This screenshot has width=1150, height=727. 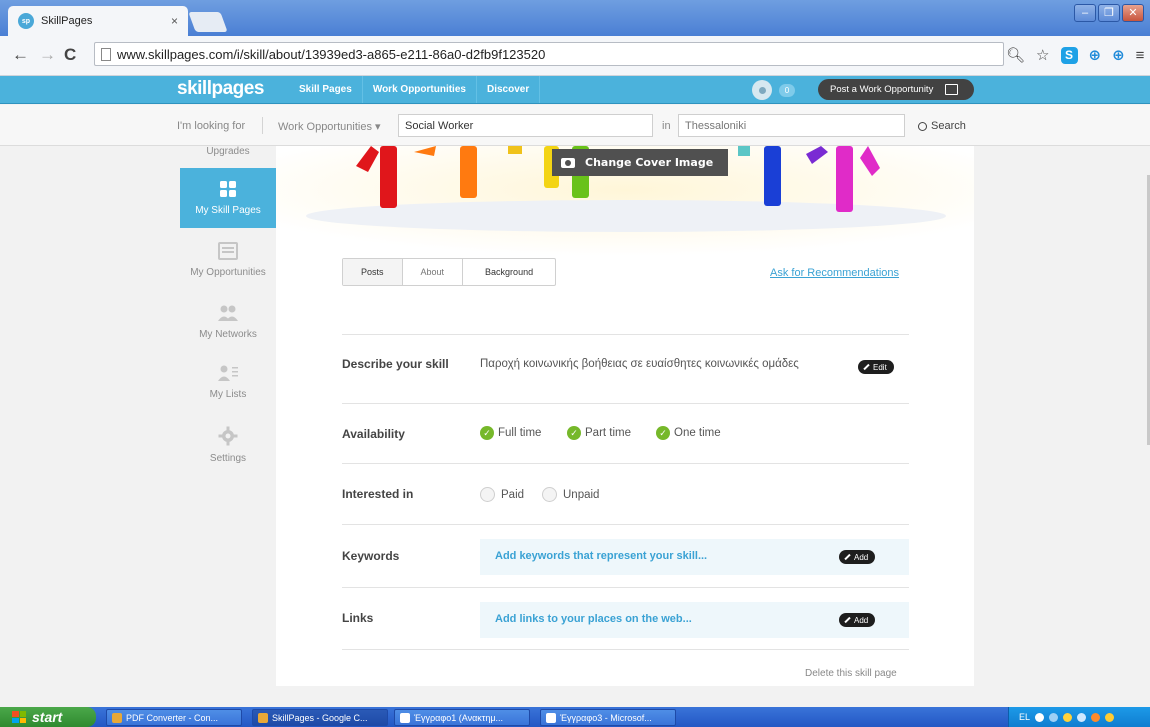 I want to click on edit-button: Edit, so click(x=876, y=367).